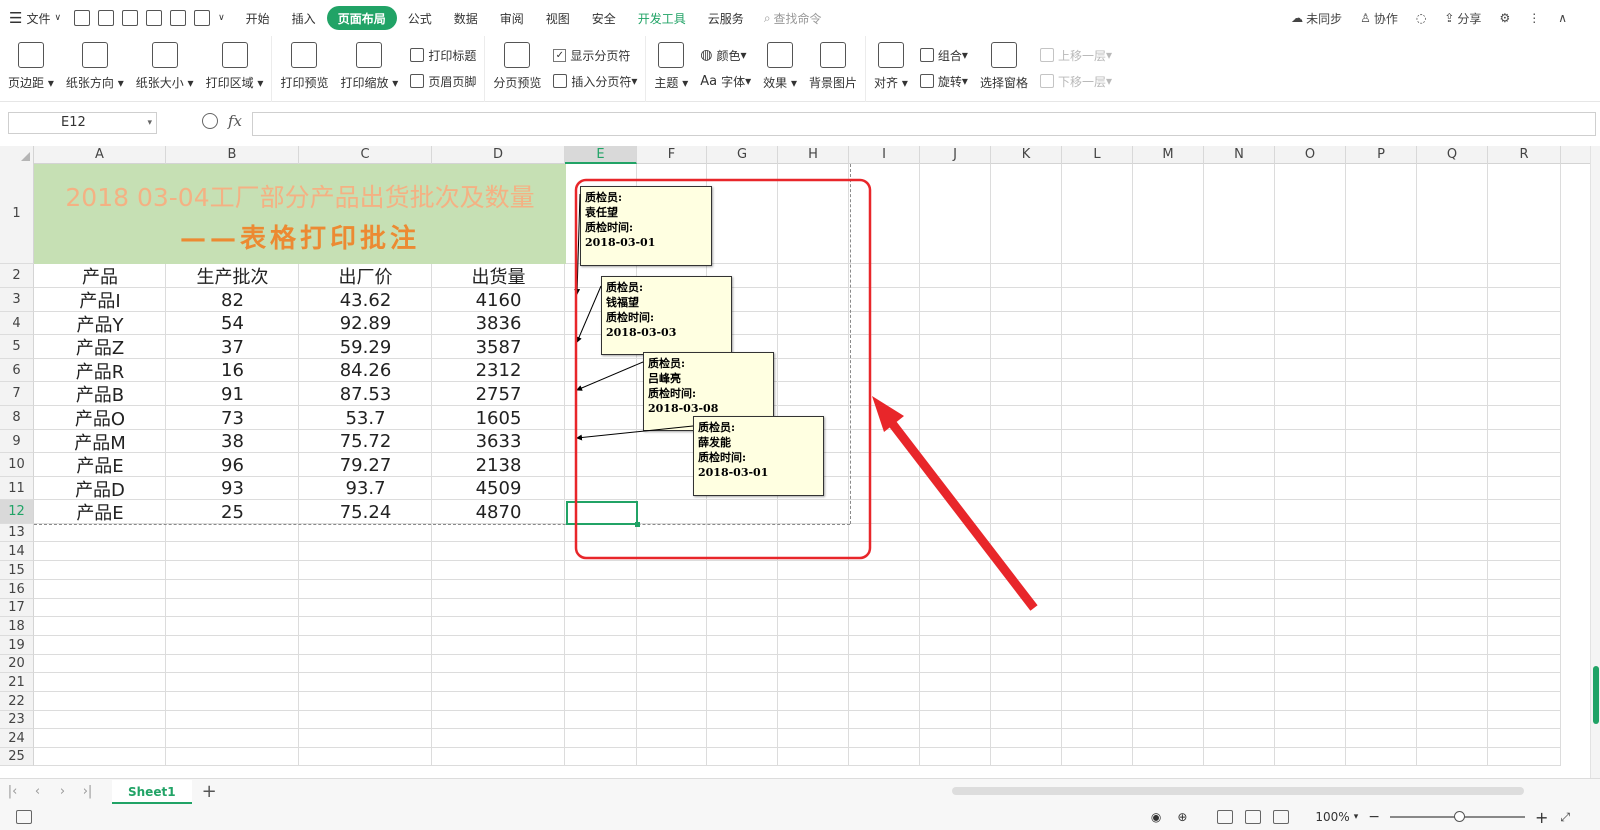 This screenshot has width=1600, height=830. I want to click on effects-button: 效果 ▾, so click(780, 69).